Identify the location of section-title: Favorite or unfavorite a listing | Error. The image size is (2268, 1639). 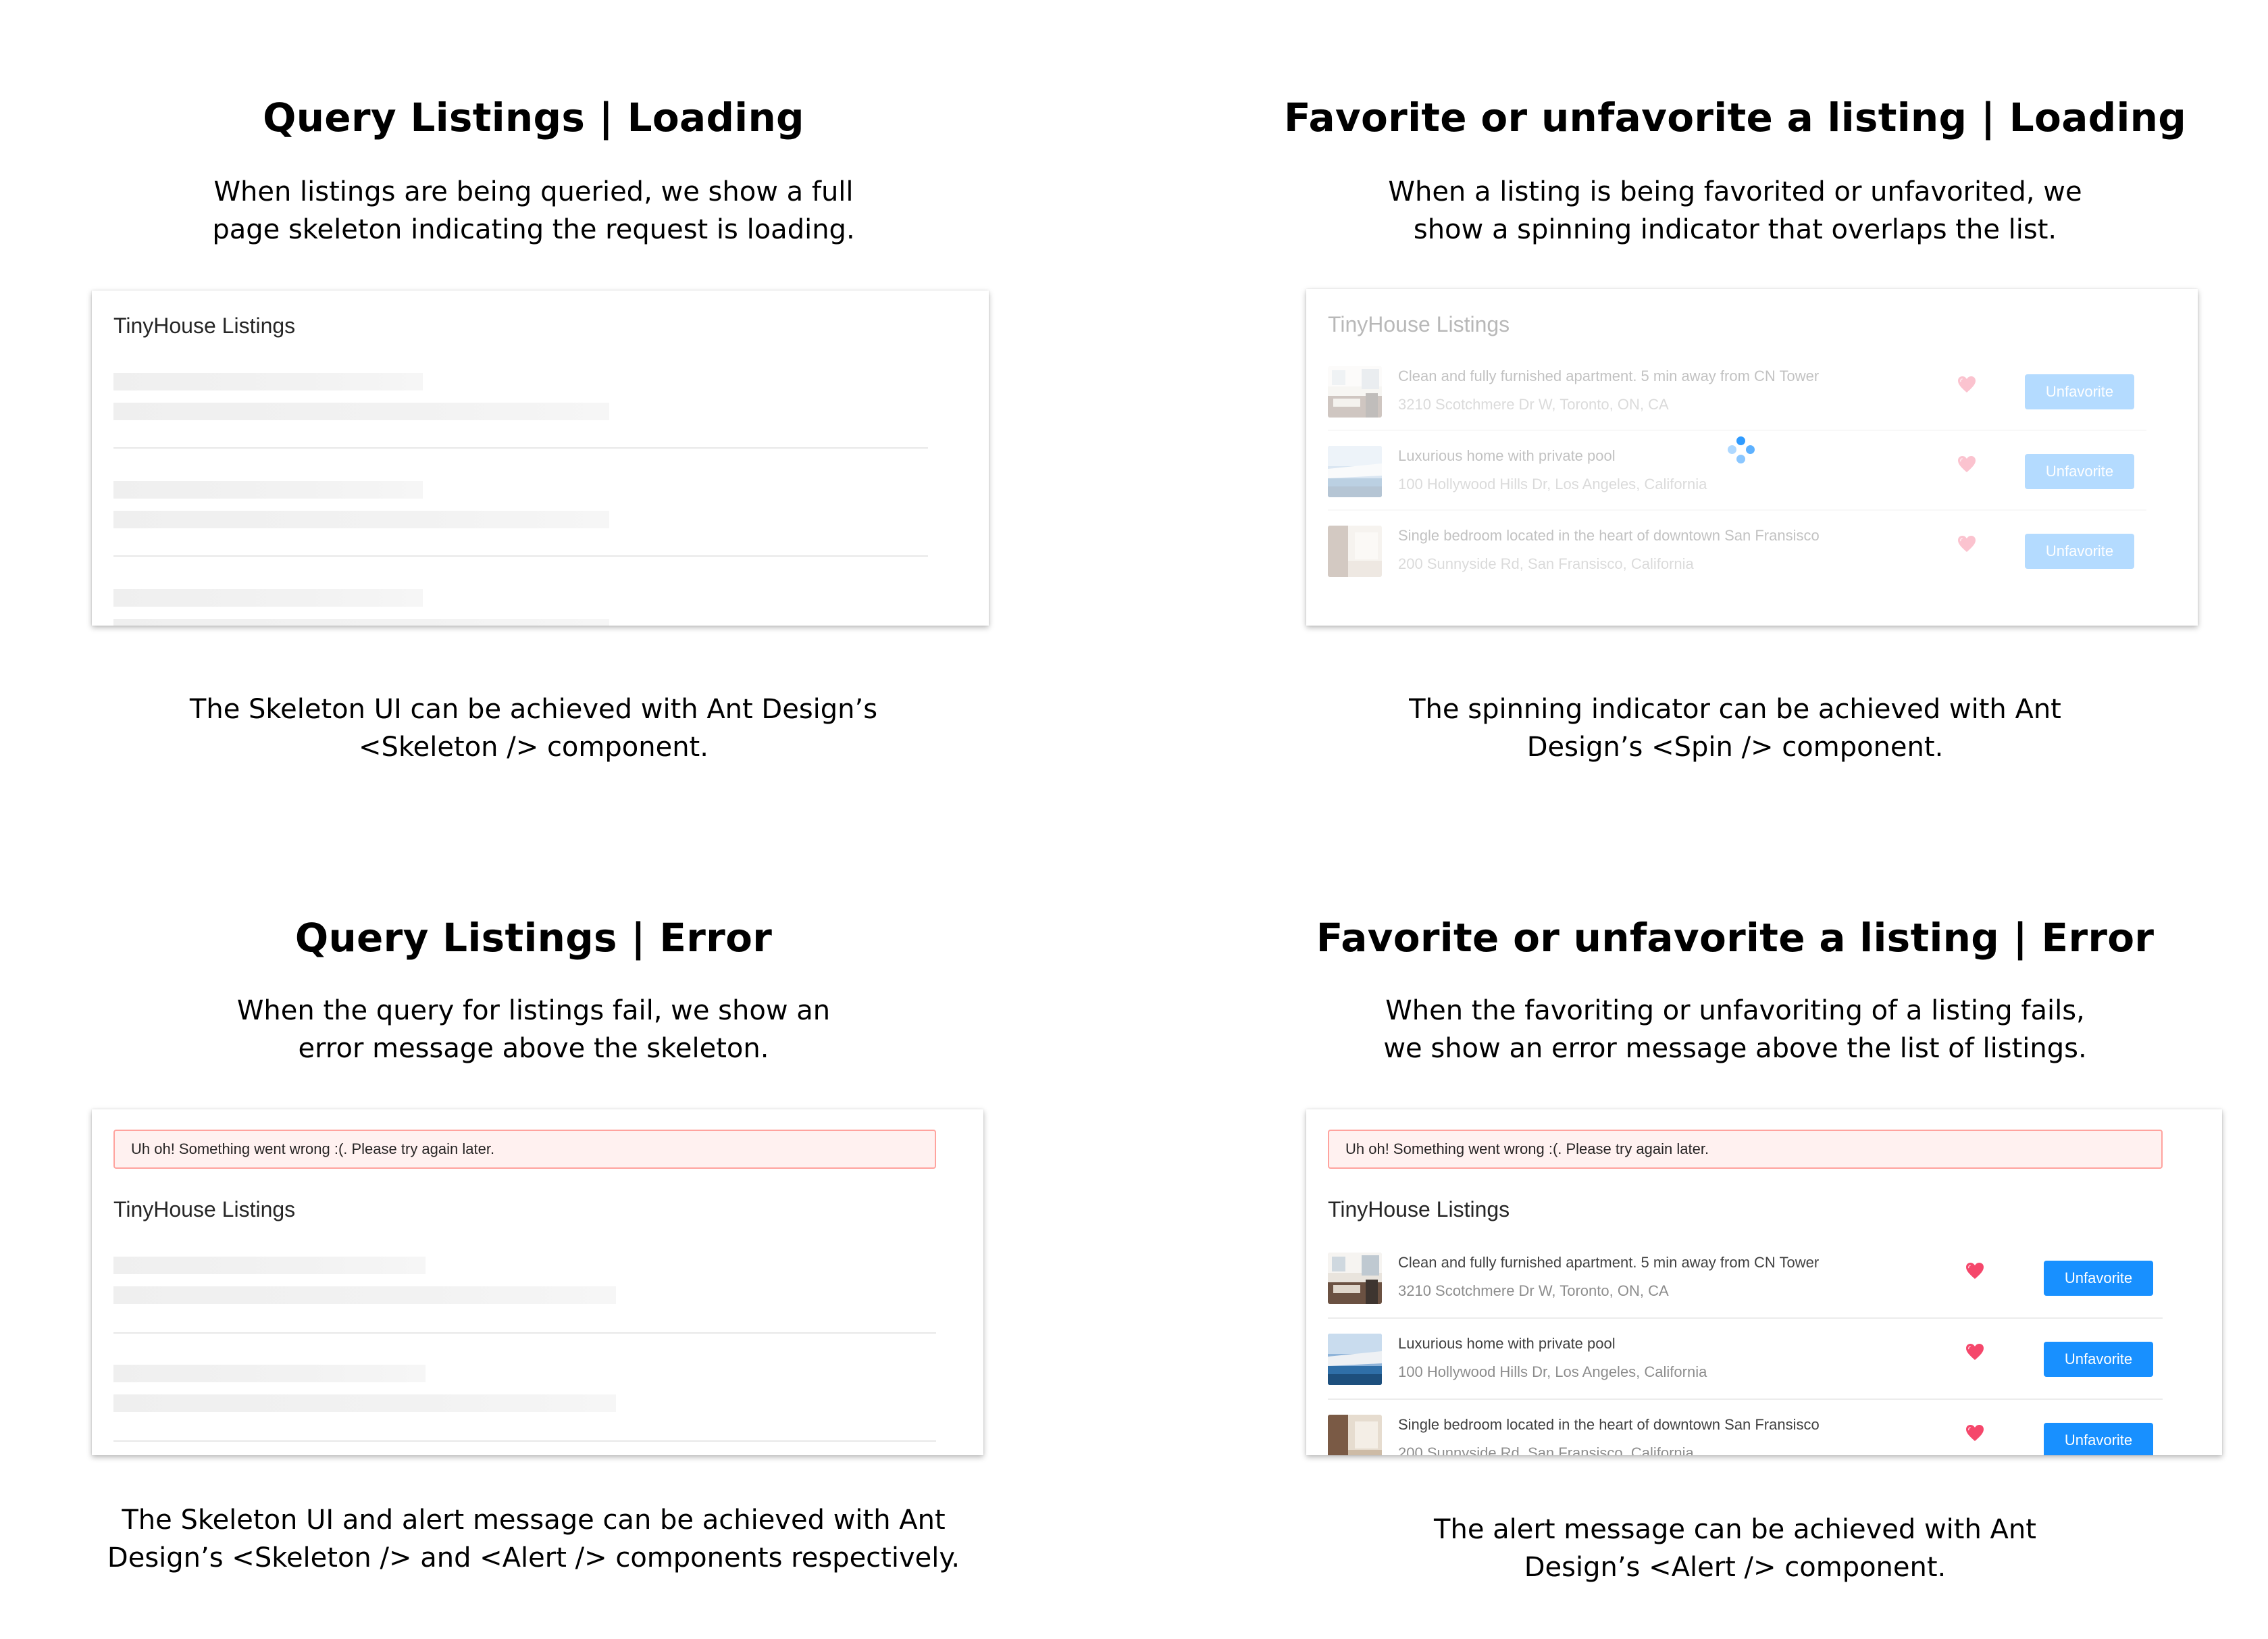
(1735, 938).